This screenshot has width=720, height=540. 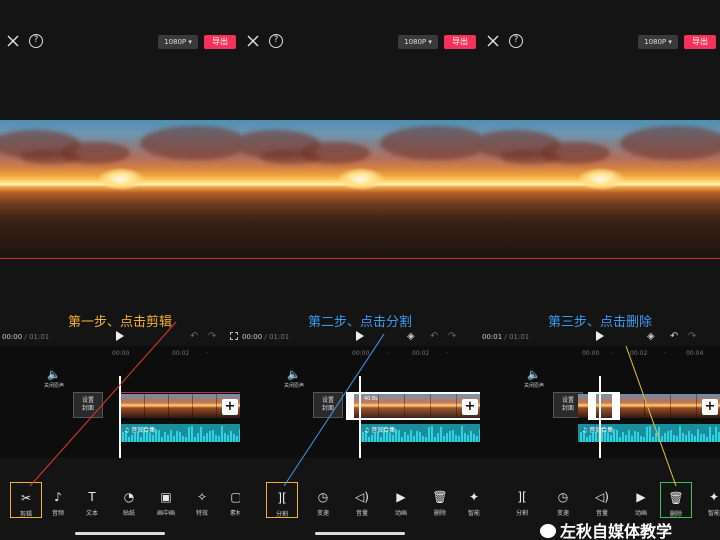 I want to click on trim-handle-right, so click(x=616, y=406).